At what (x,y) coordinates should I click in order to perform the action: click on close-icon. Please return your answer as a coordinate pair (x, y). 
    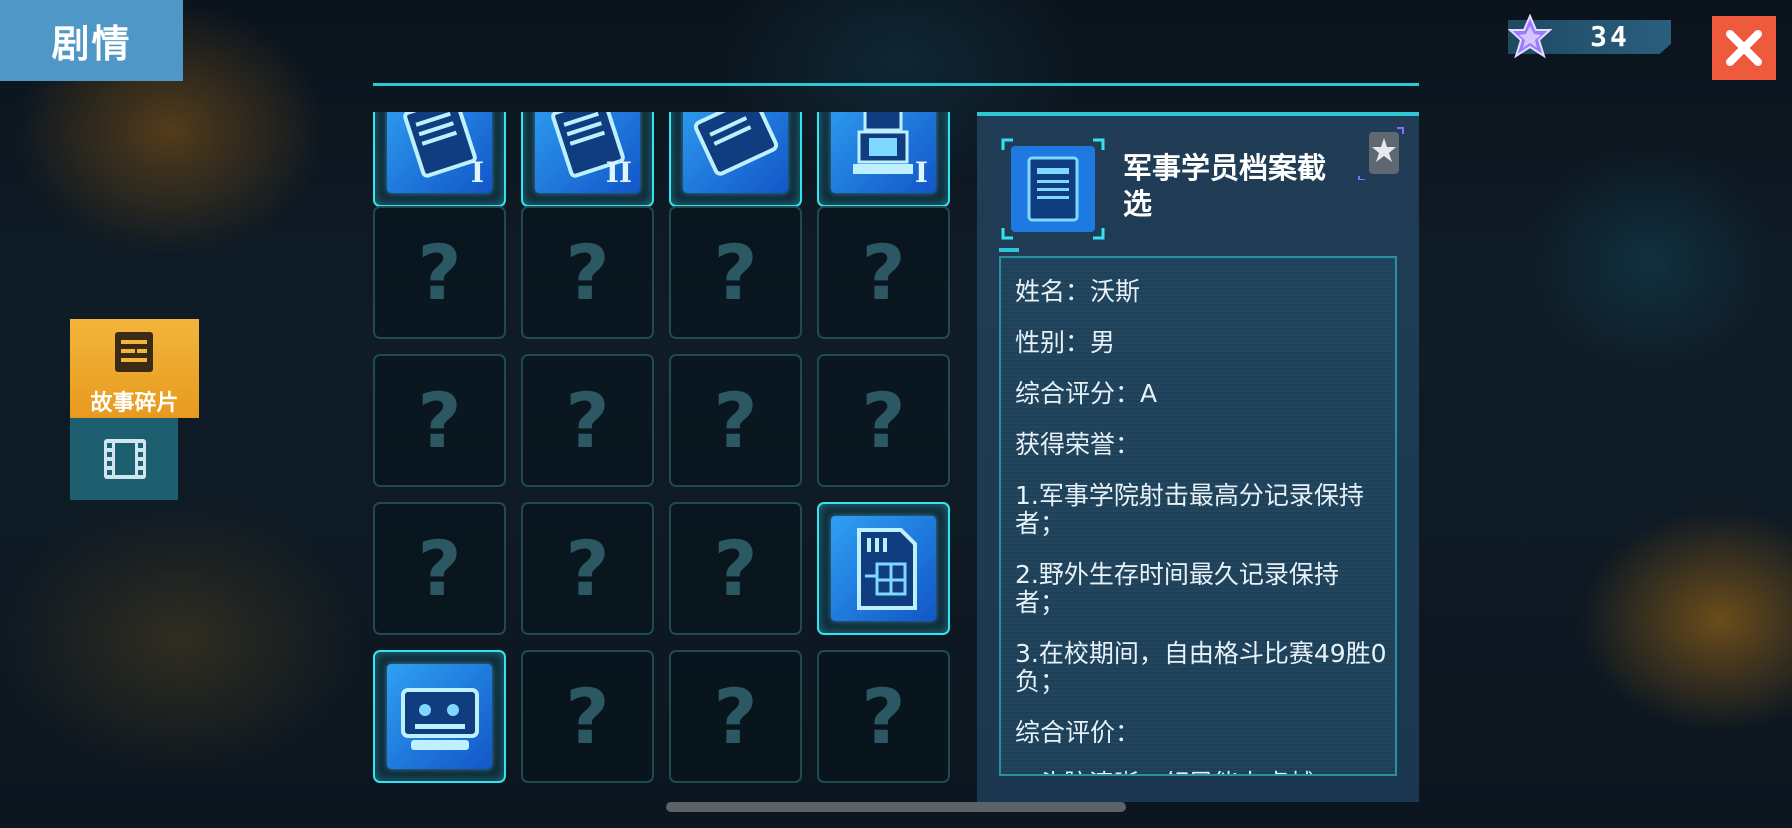
    Looking at the image, I should click on (1744, 48).